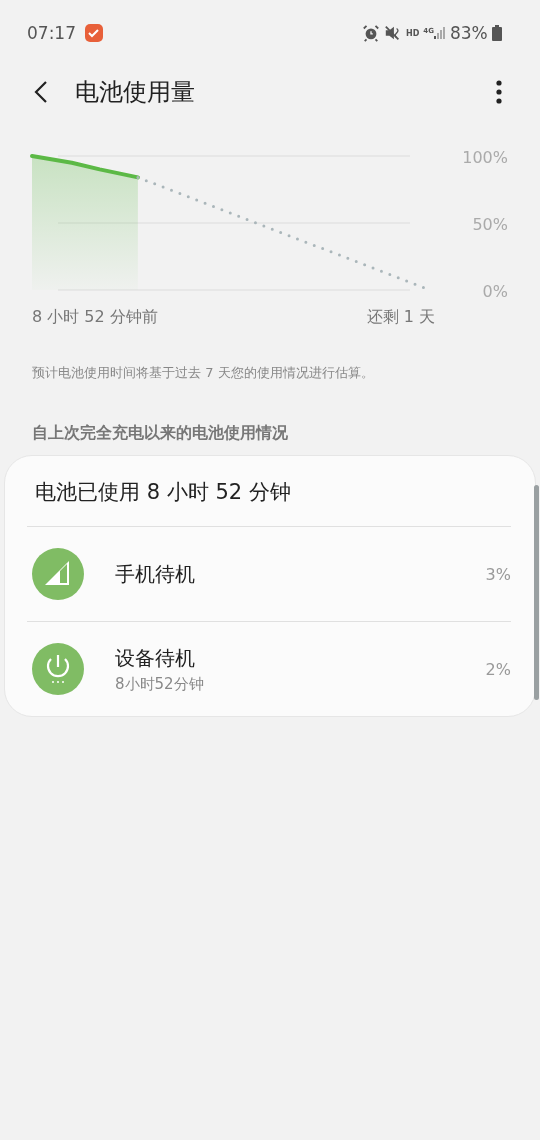 Image resolution: width=540 pixels, height=1140 pixels. Describe the element at coordinates (155, 658) in the screenshot. I see `item-name: 设备待机` at that location.